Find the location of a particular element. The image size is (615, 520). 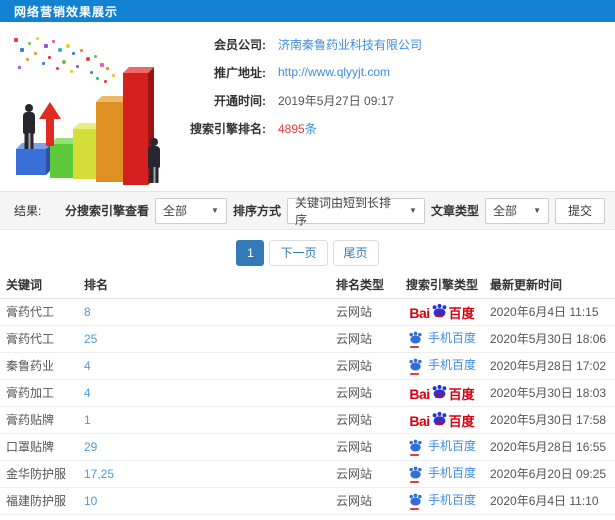

rank-type-cell is located at coordinates (367, 516).